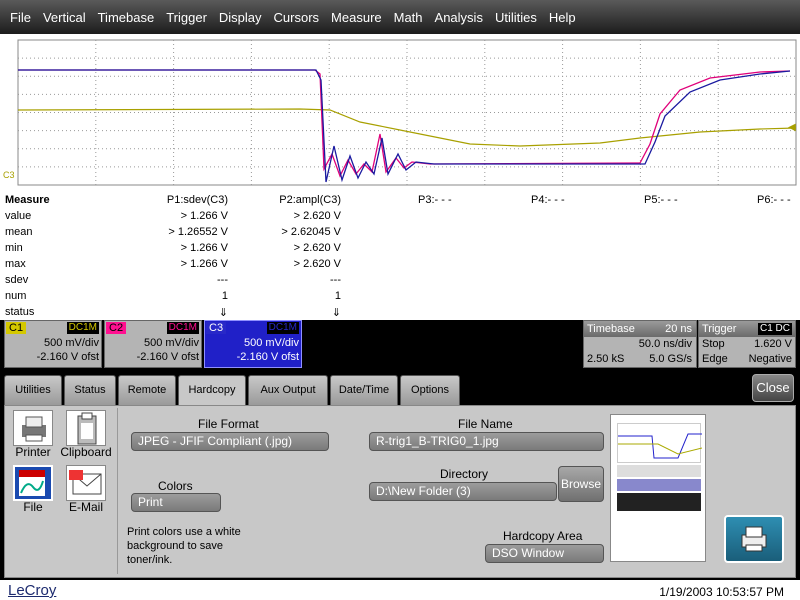 The width and height of the screenshot is (800, 600). Describe the element at coordinates (311, 232) in the screenshot. I see `p2-value: > 2.62045 V` at that location.